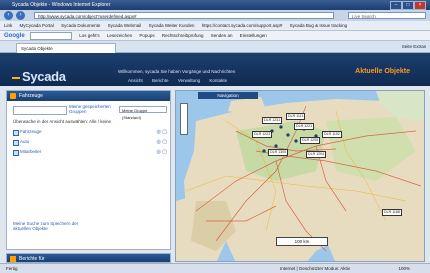 The width and height of the screenshot is (430, 273). I want to click on nav-item: Berichte, so click(160, 80).